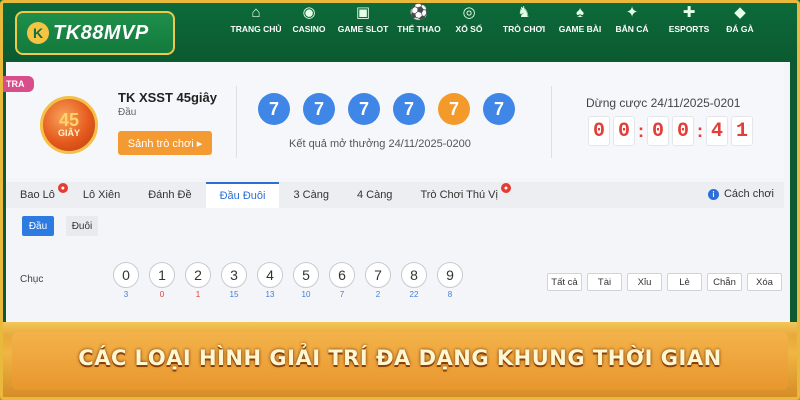  I want to click on number-ball: 4, so click(270, 275).